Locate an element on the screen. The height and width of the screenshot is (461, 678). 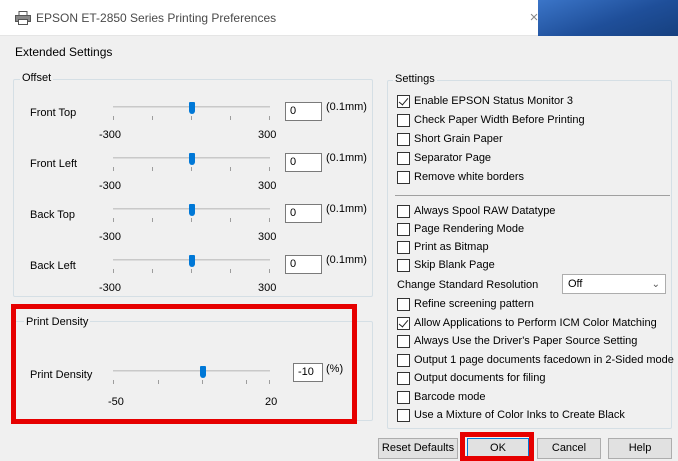
resolution-select: Off ⌄ is located at coordinates (614, 284).